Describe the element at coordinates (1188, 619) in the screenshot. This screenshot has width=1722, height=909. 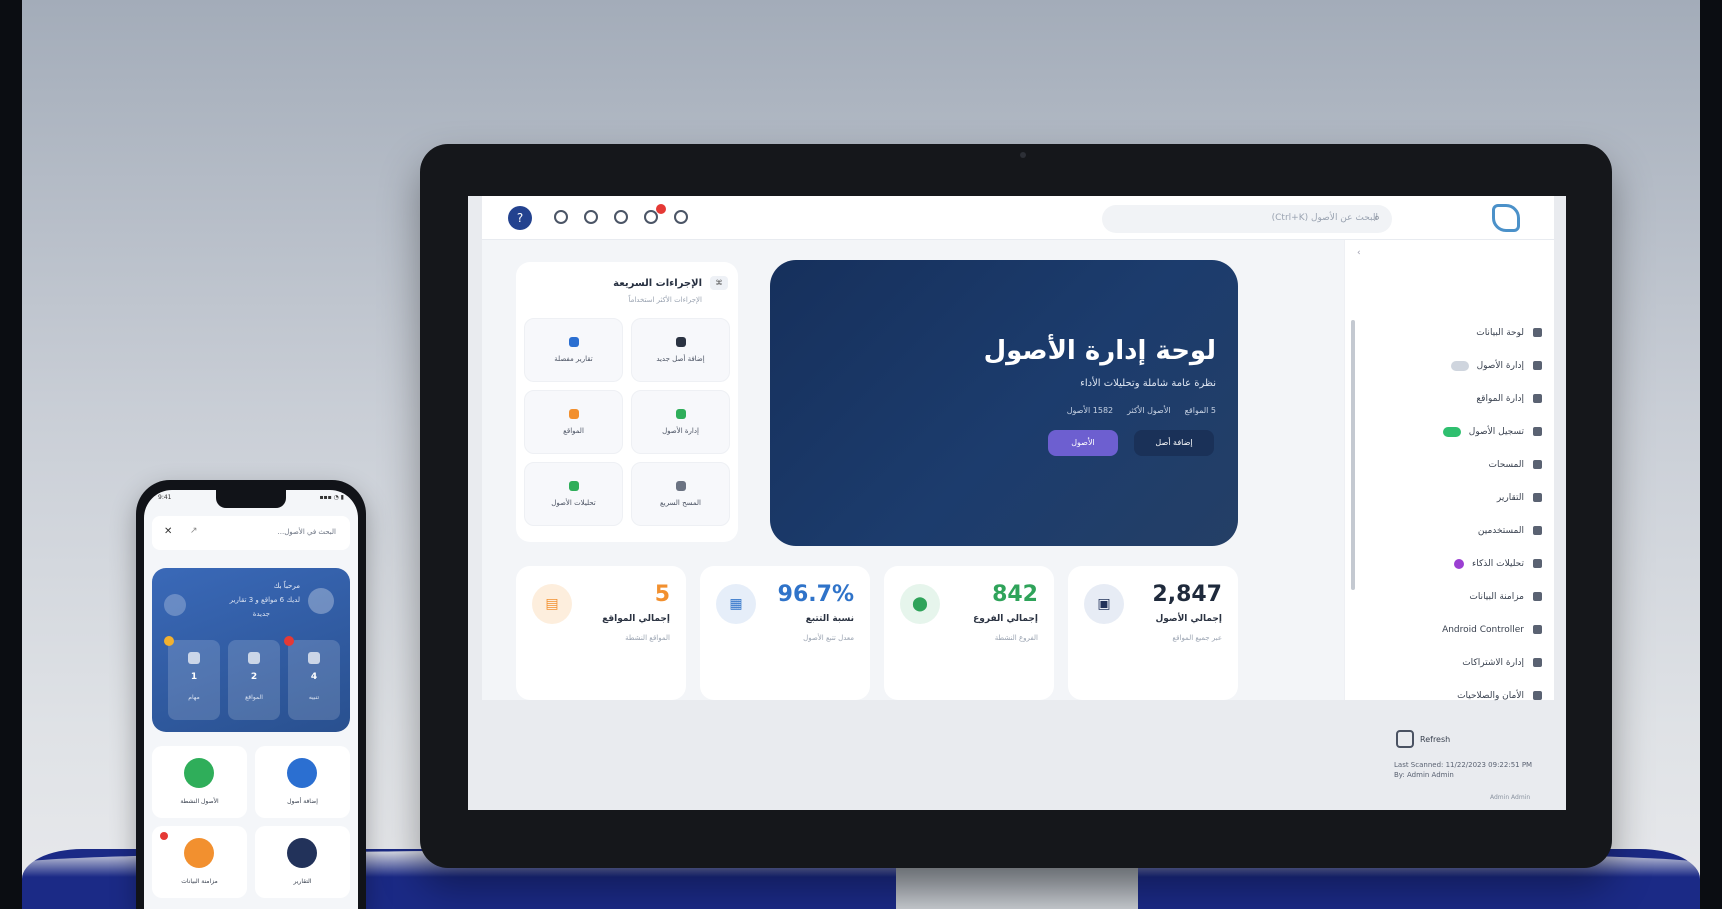
I see `stat-label: إجمالي الأصول` at that location.